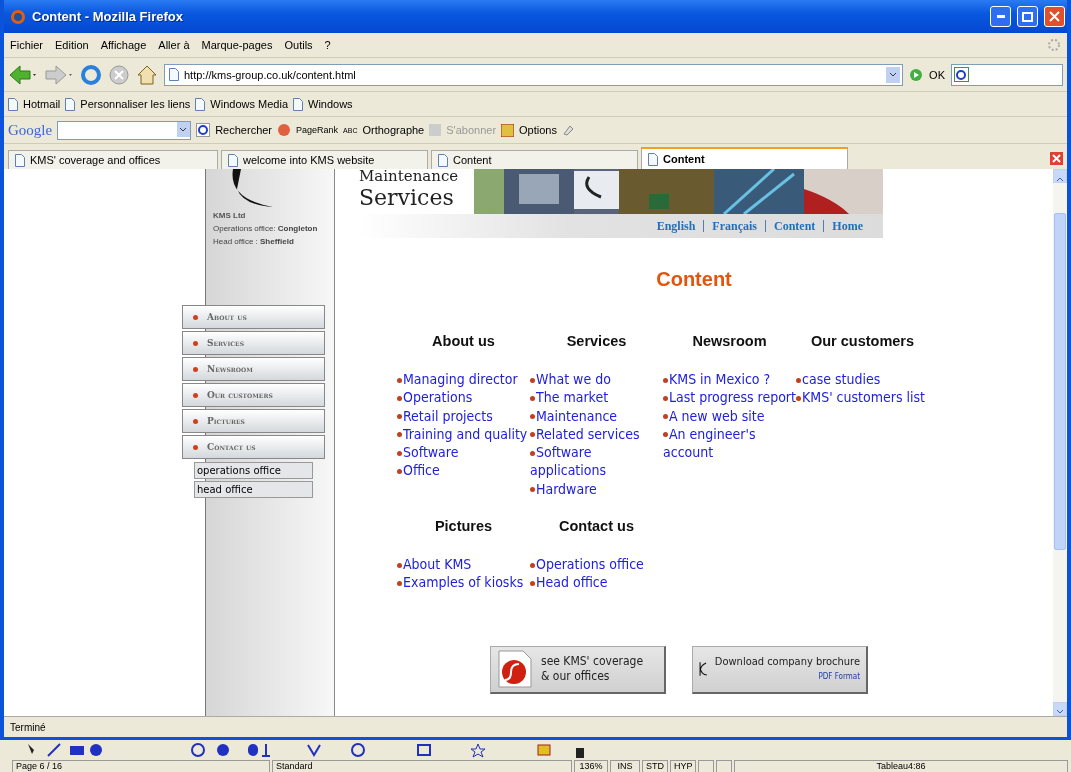 The width and height of the screenshot is (1071, 772). What do you see at coordinates (596, 564) in the screenshot?
I see `section-link: Operations office` at bounding box center [596, 564].